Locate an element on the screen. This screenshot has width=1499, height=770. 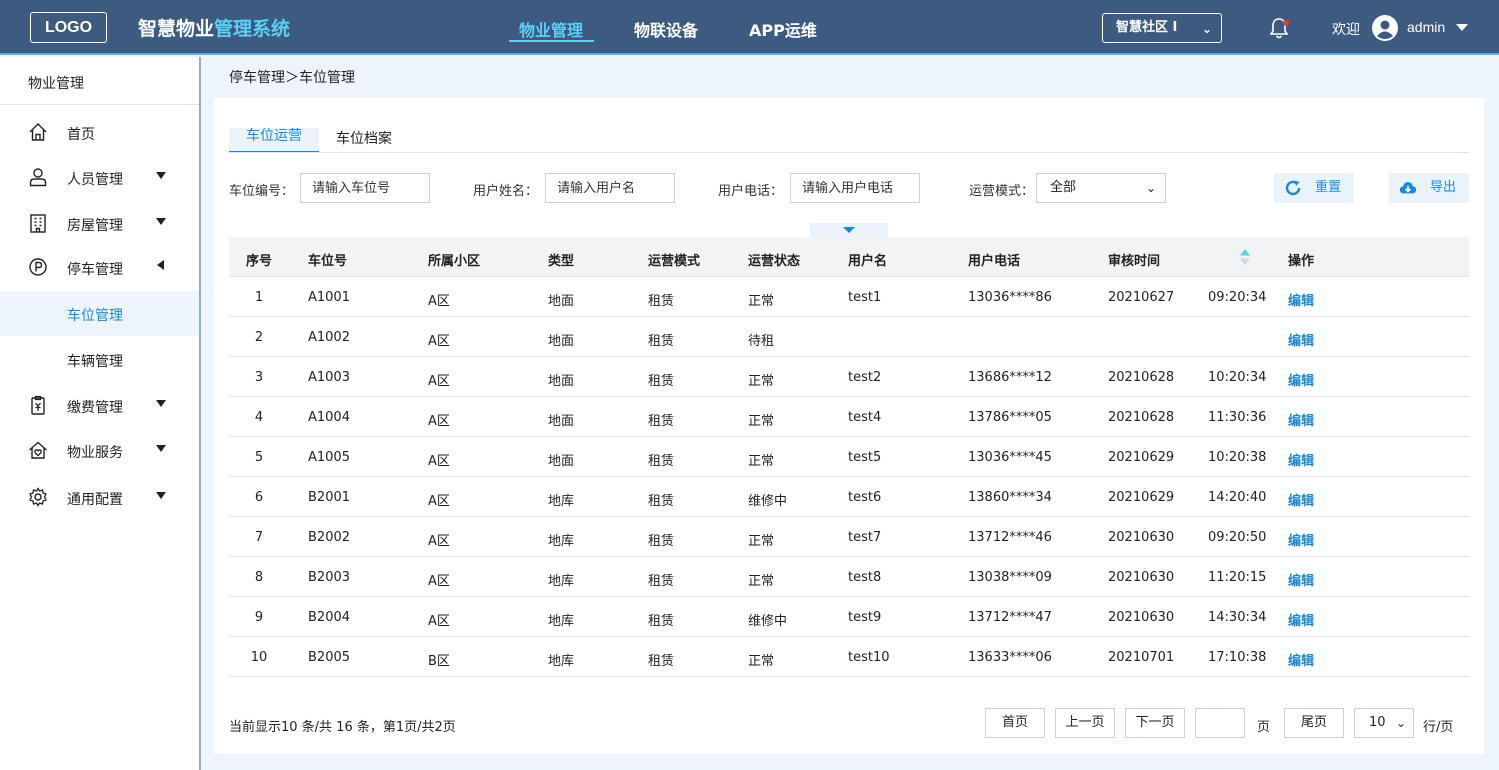
app-title-part1: 智慧物业 is located at coordinates (176, 29).